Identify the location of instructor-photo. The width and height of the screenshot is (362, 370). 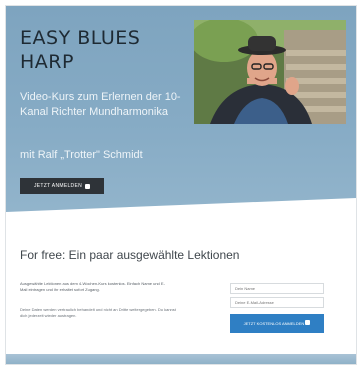
(270, 72).